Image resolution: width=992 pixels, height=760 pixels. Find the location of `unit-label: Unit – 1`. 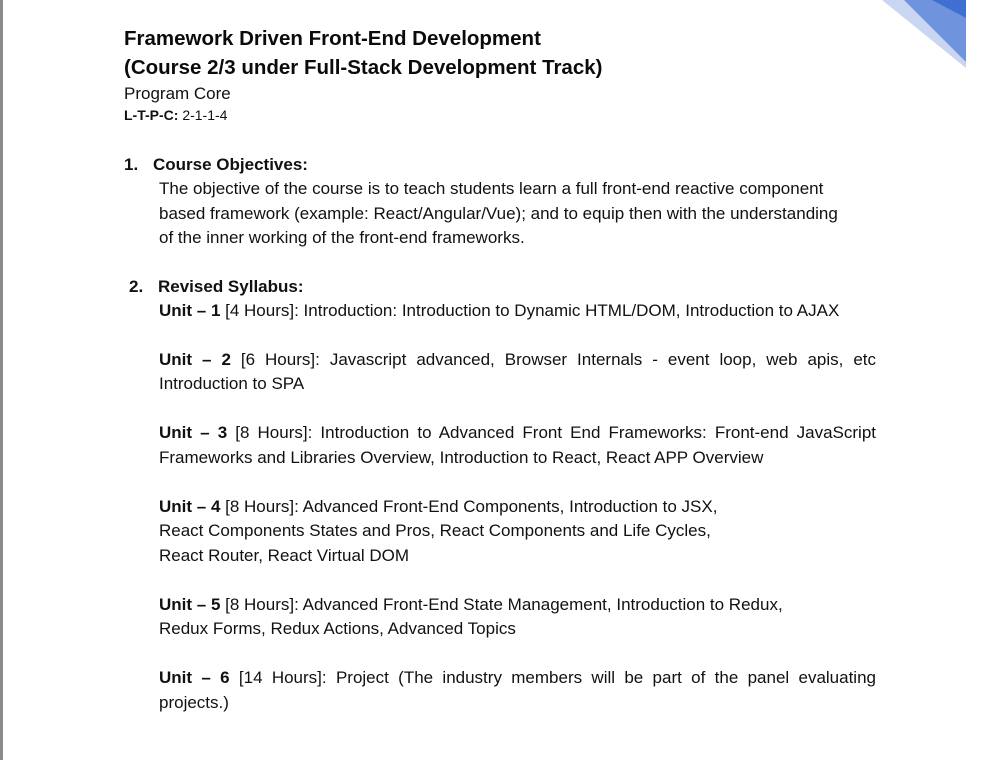

unit-label: Unit – 1 is located at coordinates (190, 310).